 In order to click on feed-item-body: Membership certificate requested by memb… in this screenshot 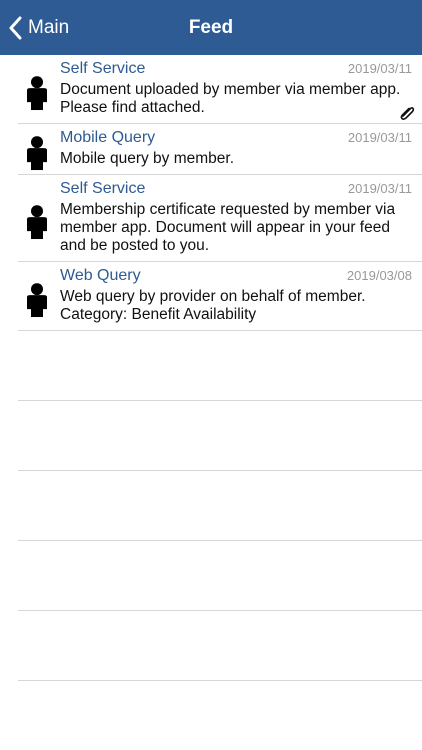, I will do `click(228, 227)`.